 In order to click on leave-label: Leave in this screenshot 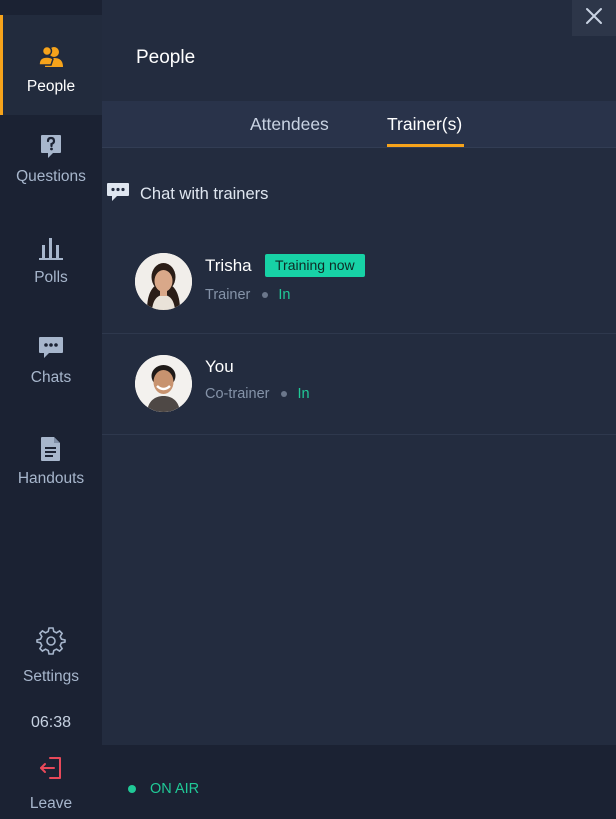, I will do `click(51, 803)`.